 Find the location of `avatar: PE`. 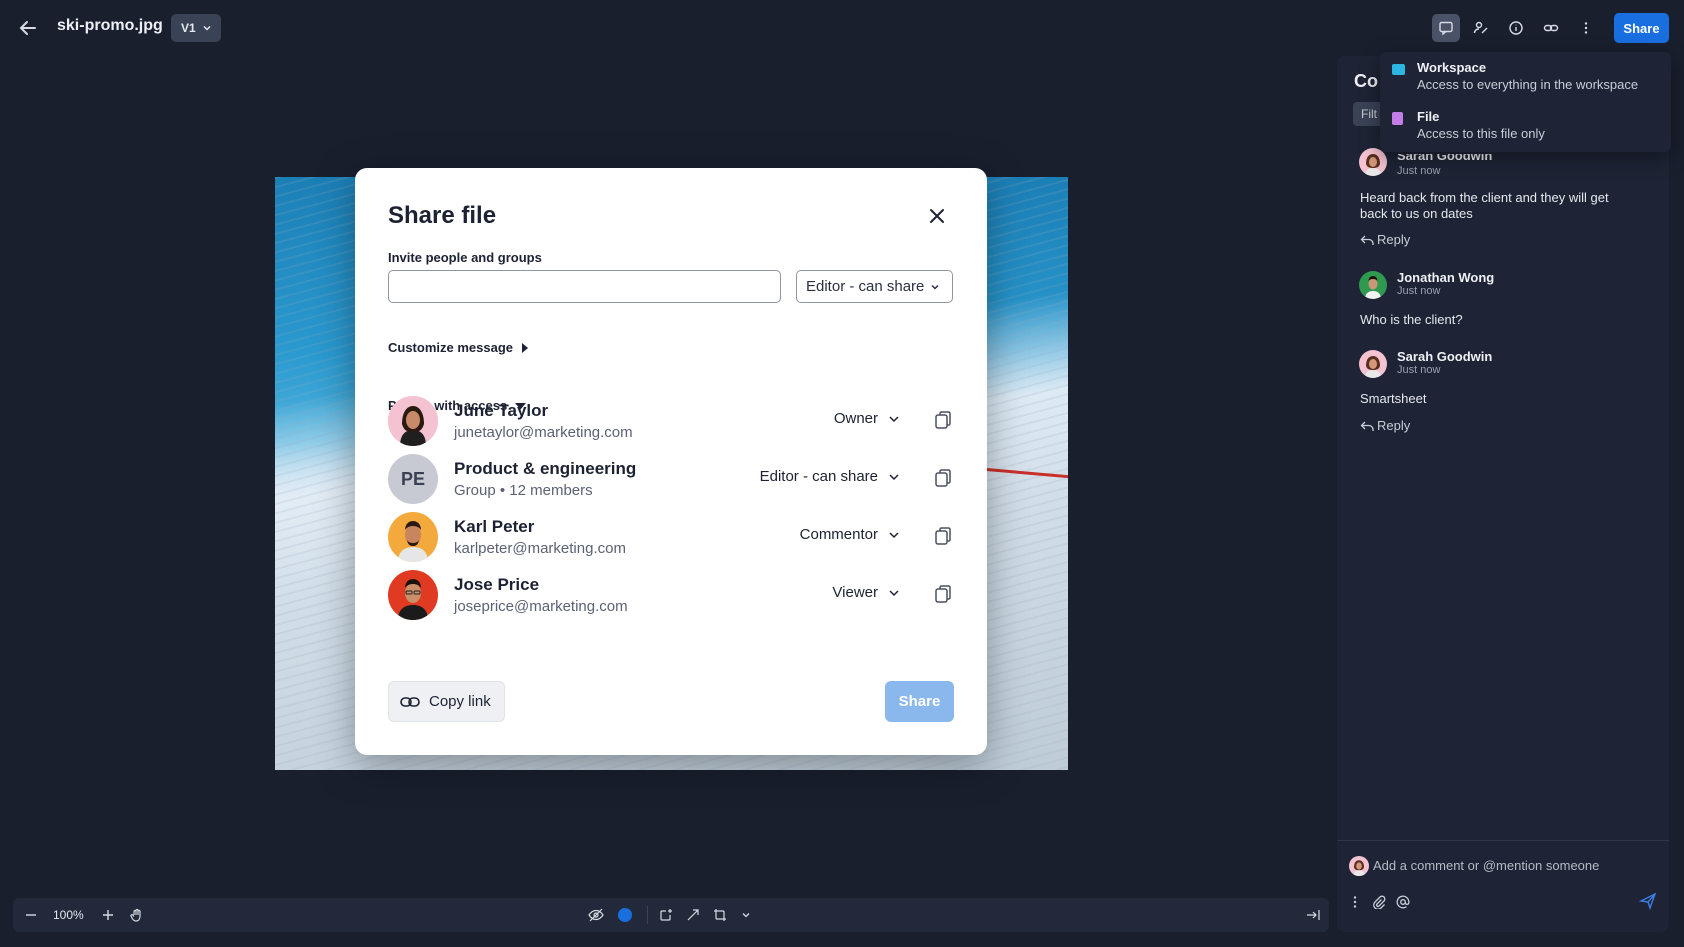

avatar: PE is located at coordinates (413, 479).